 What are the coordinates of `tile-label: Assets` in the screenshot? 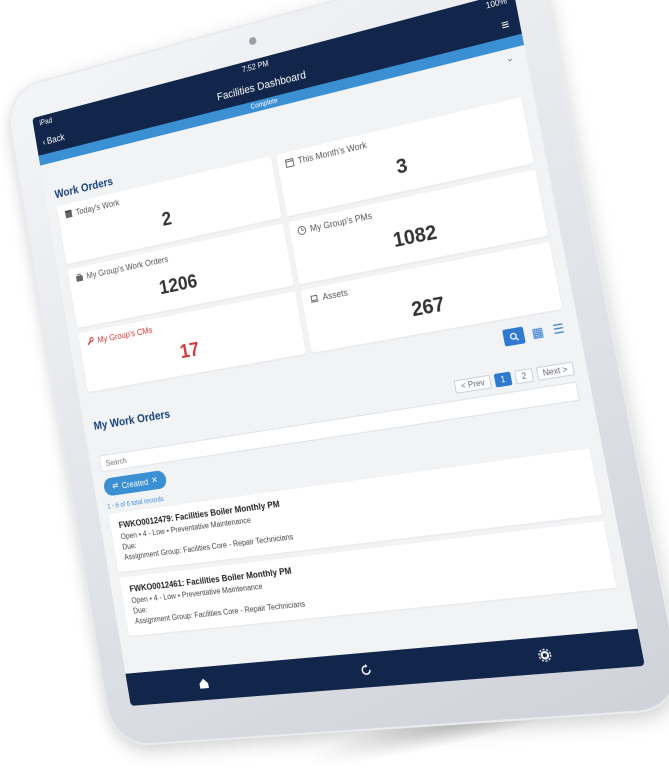 It's located at (335, 294).